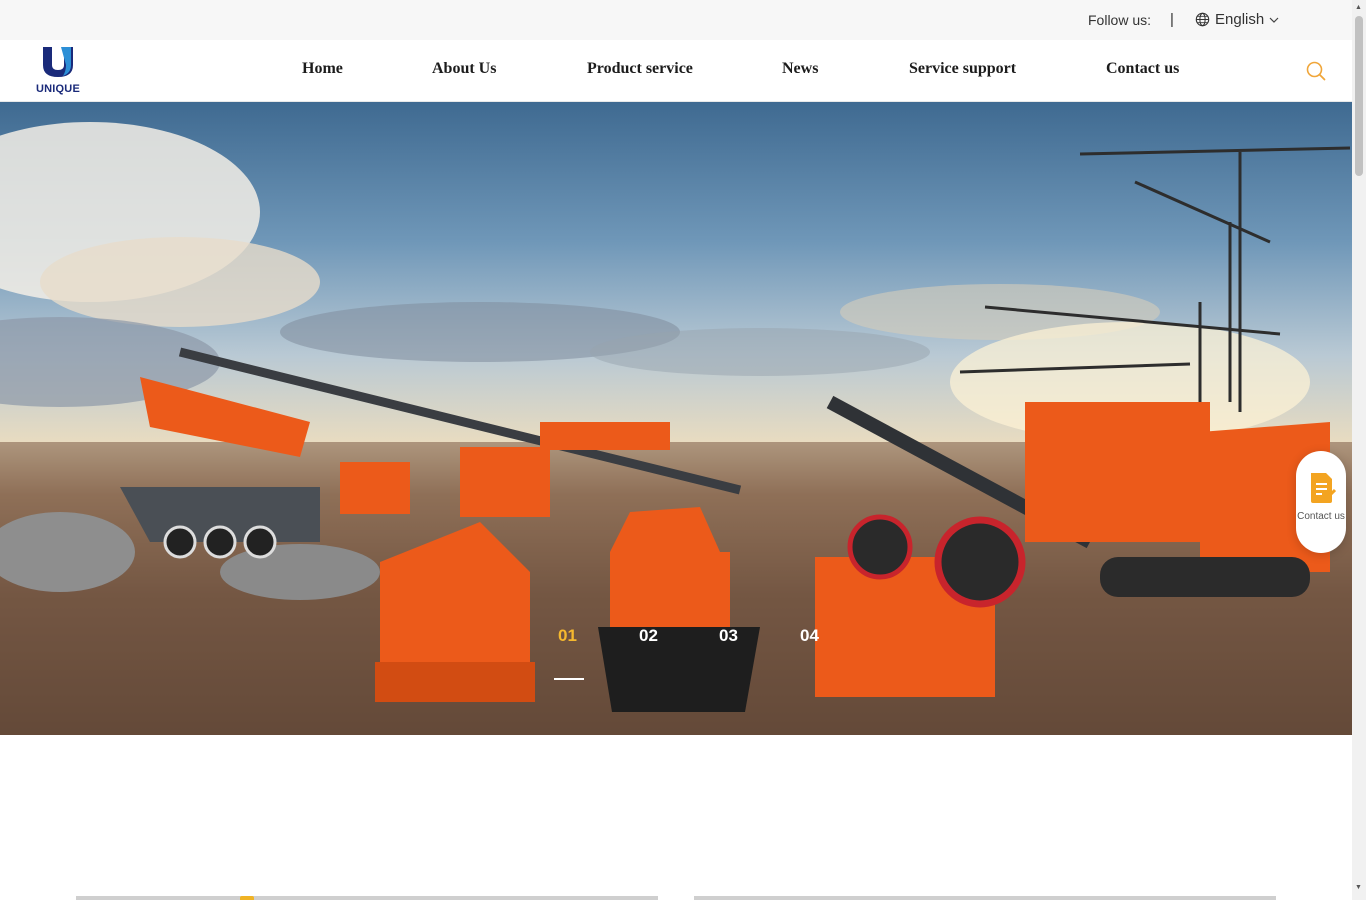 This screenshot has height=900, width=1366. Describe the element at coordinates (1316, 71) in the screenshot. I see `search-icon` at that location.